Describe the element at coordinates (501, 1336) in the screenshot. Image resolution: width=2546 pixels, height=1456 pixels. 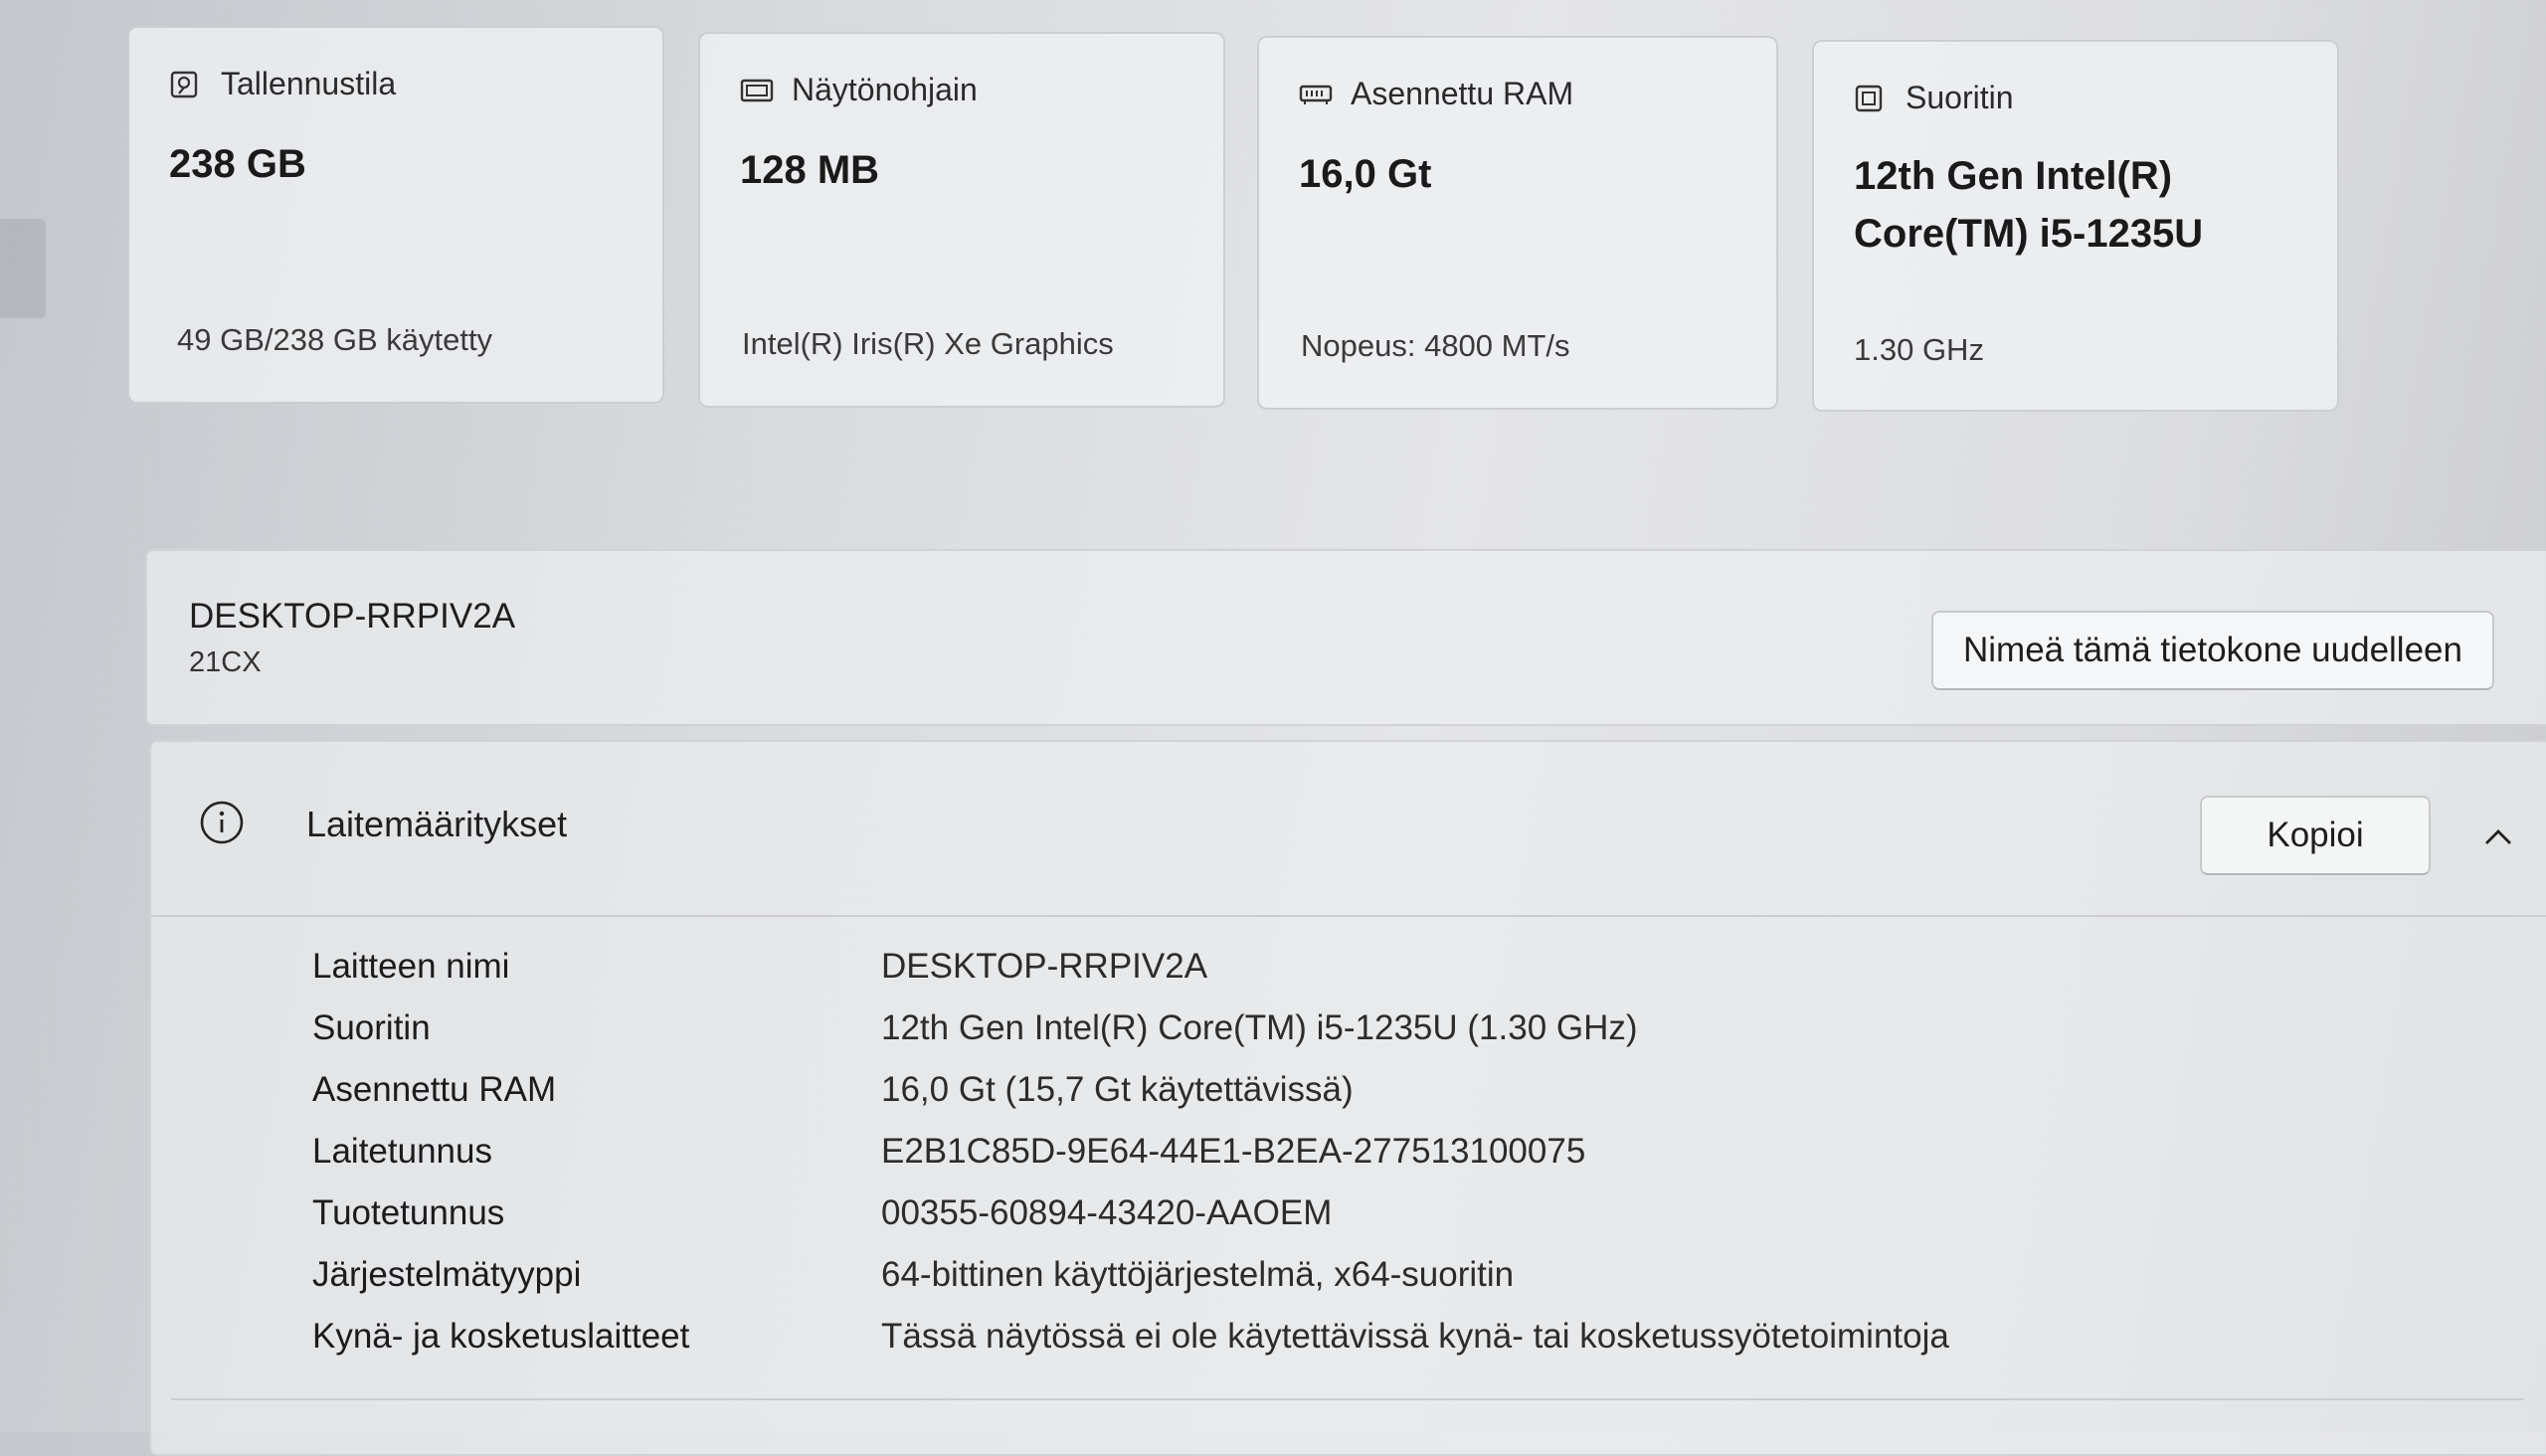
I see `spec-label: Kynä- ja kosketuslaitteet` at that location.